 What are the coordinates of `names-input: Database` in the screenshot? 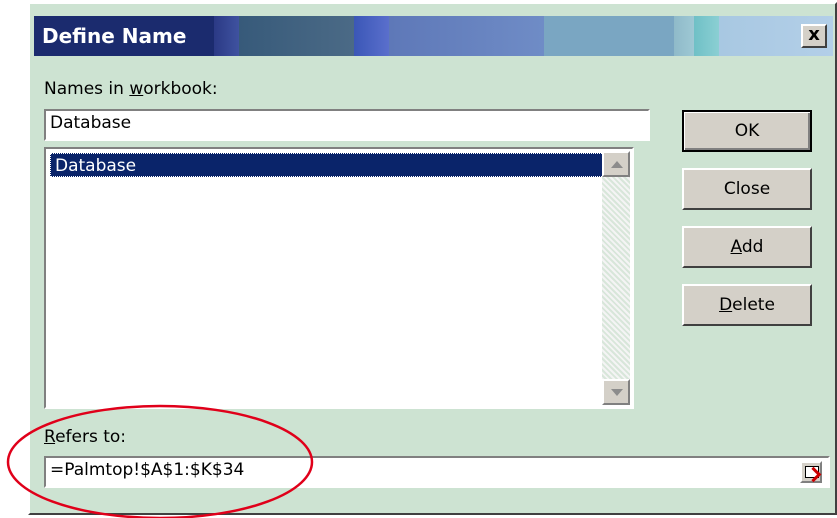 It's located at (347, 125).